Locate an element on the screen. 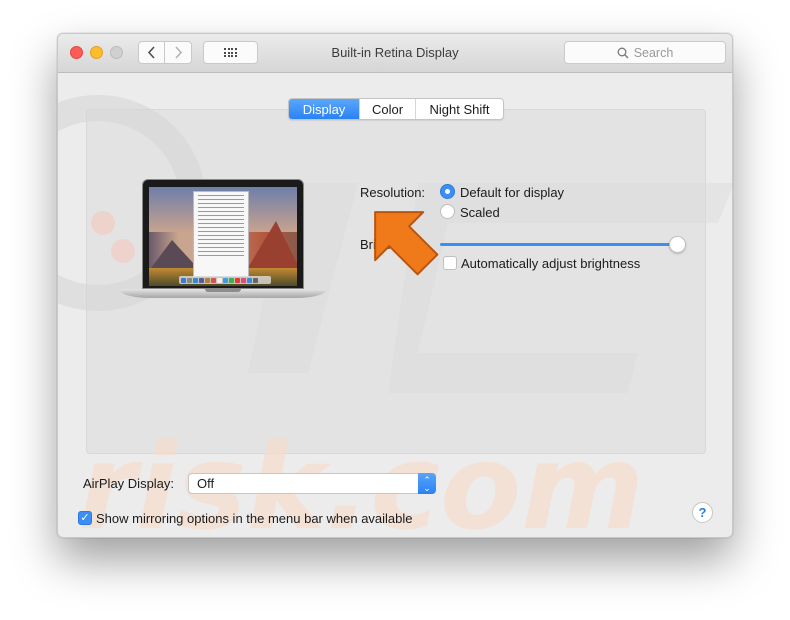  search-field: Search is located at coordinates (645, 52).